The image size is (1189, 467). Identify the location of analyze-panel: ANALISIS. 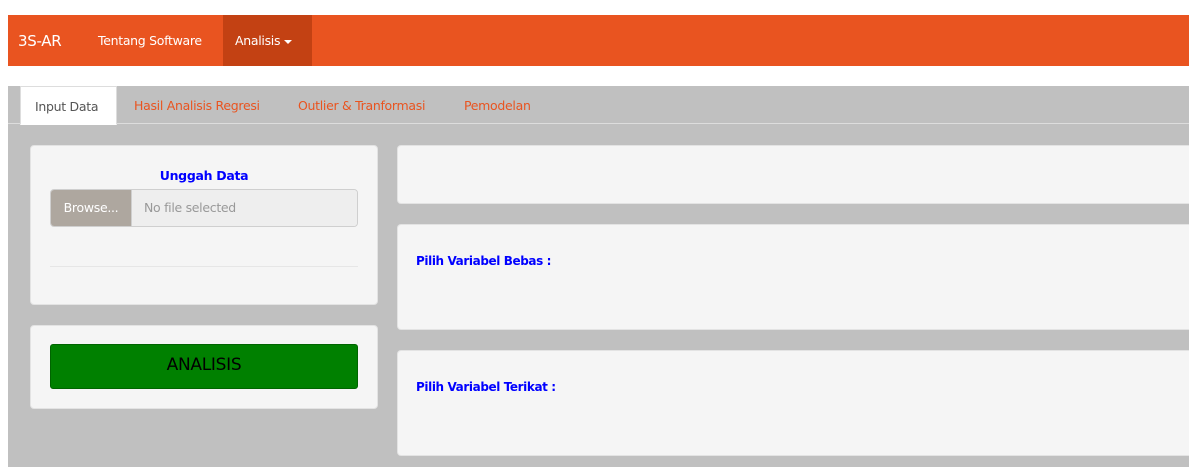
(204, 367).